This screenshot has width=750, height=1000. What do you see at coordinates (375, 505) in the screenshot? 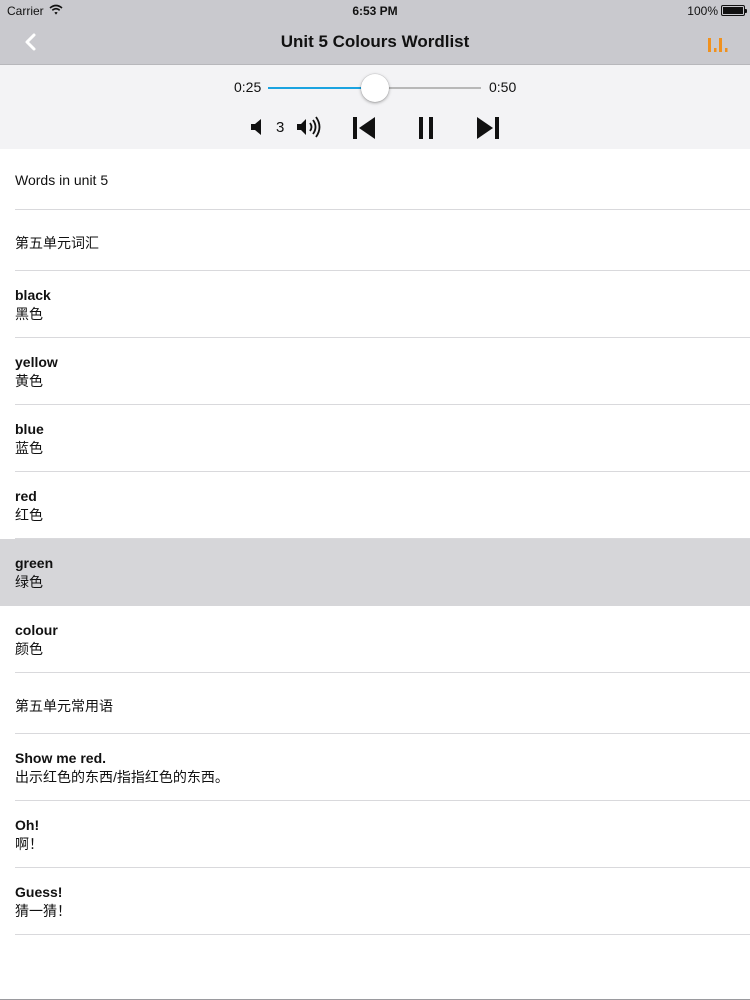
I see `list-item: red 红色` at bounding box center [375, 505].